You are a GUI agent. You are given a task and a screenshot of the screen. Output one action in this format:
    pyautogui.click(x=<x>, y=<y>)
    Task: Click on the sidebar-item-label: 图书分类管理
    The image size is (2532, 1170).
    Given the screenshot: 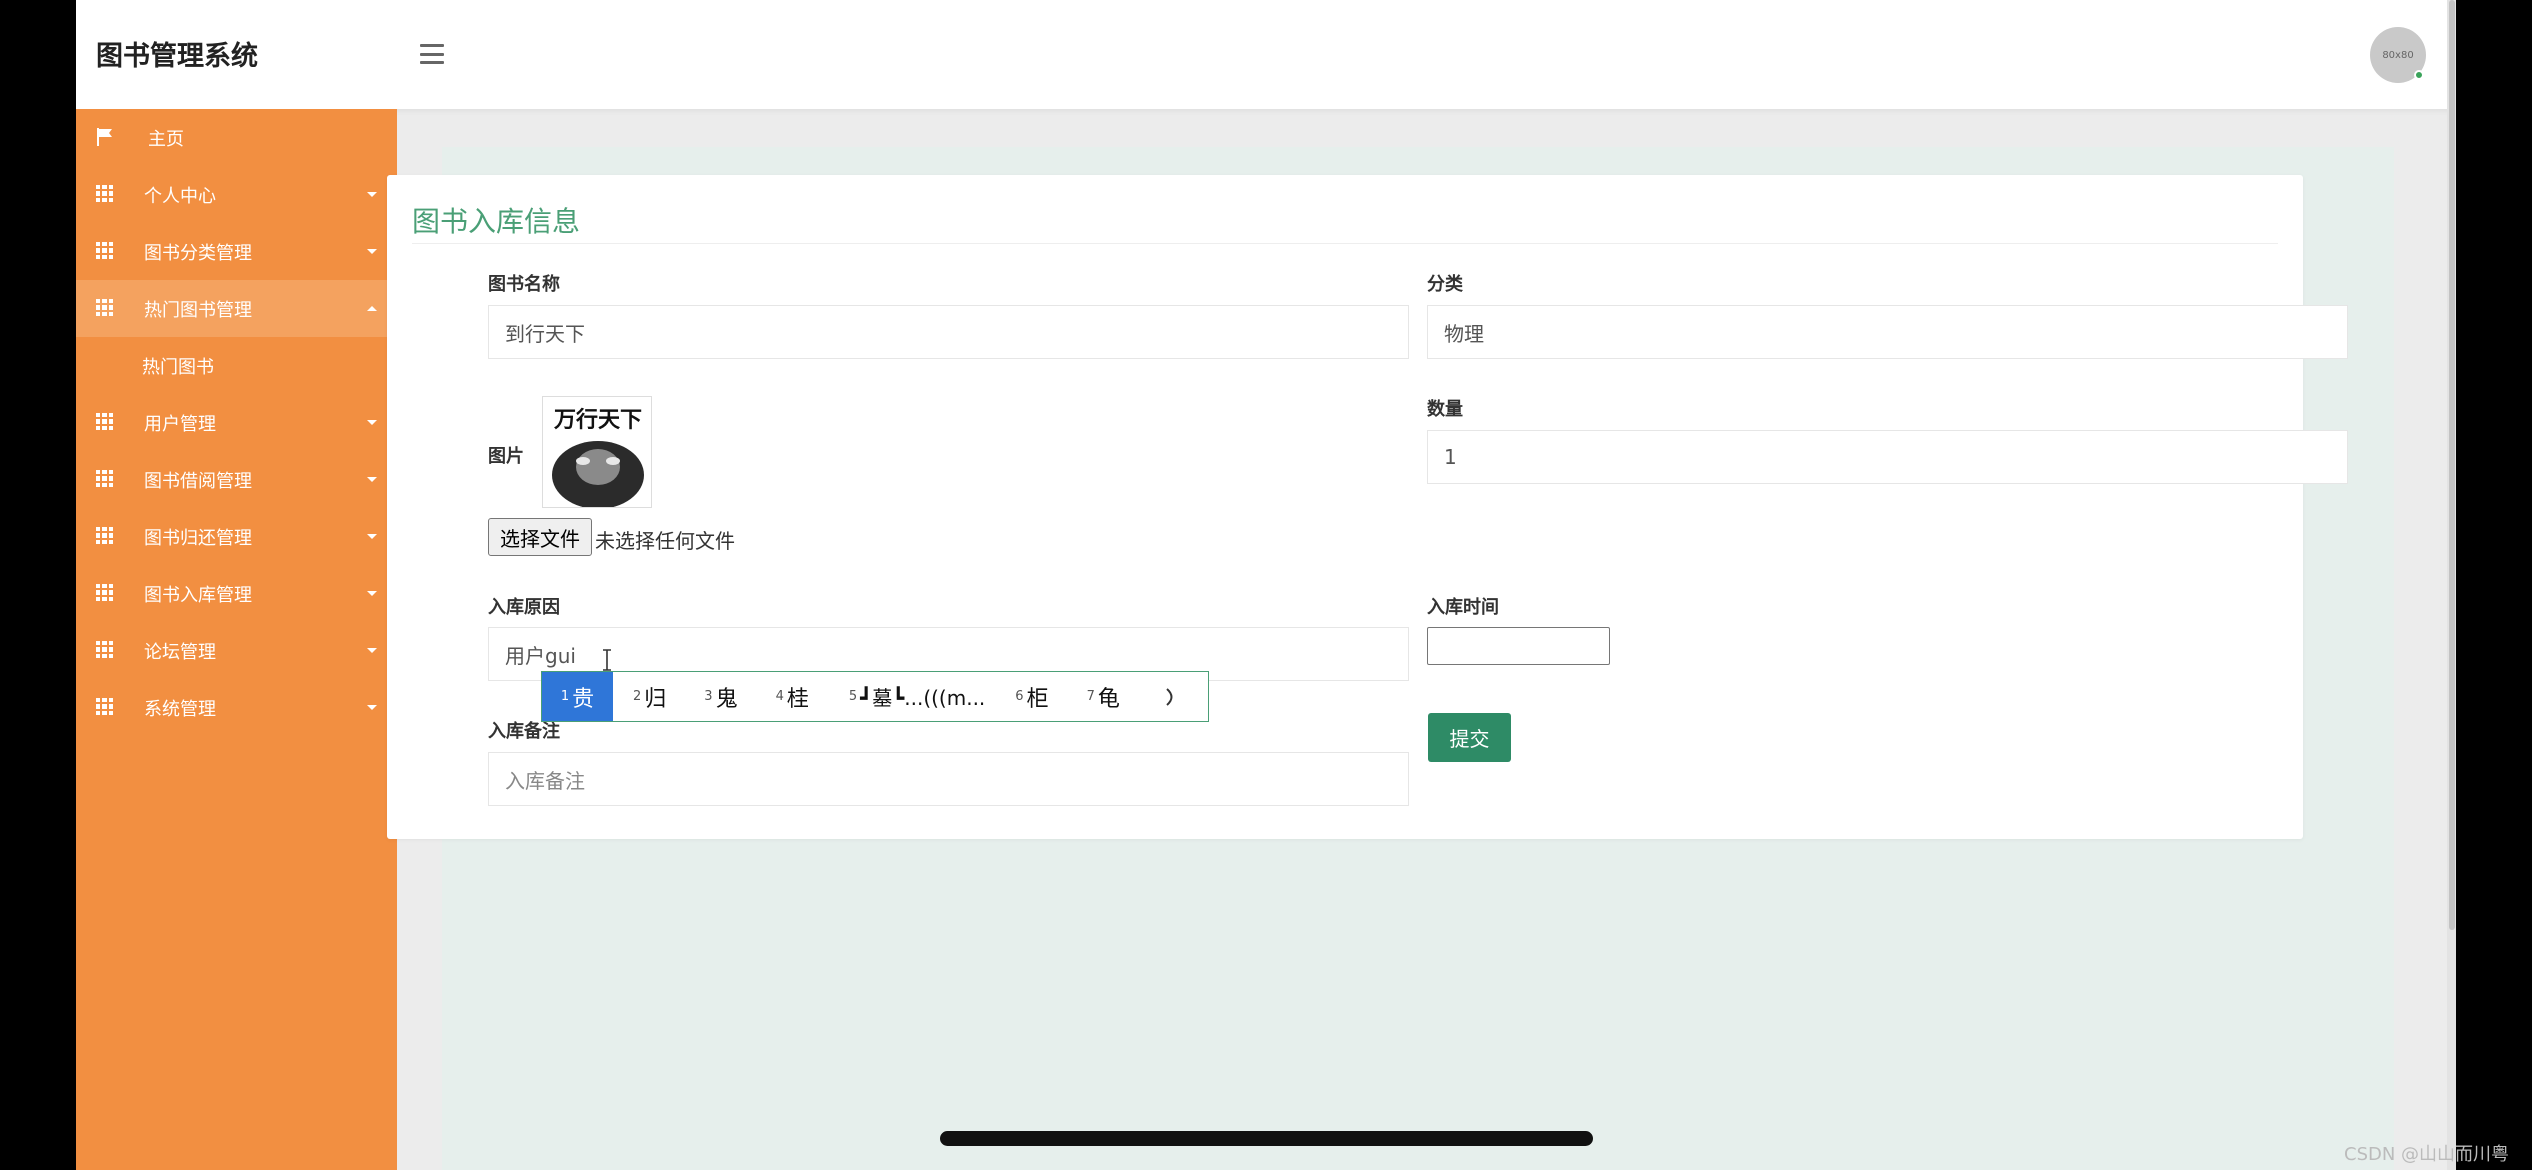 What is the action you would take?
    pyautogui.click(x=198, y=253)
    